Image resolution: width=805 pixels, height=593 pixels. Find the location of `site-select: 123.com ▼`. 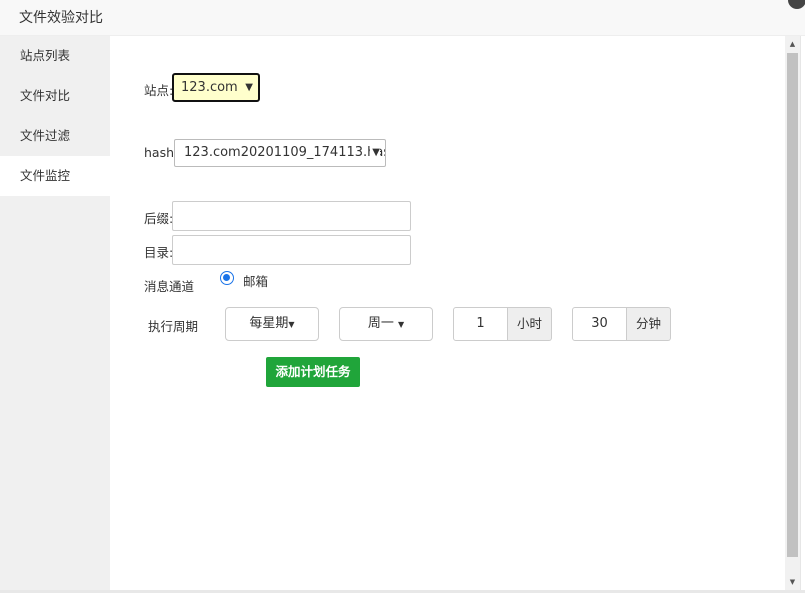

site-select: 123.com ▼ is located at coordinates (216, 87).